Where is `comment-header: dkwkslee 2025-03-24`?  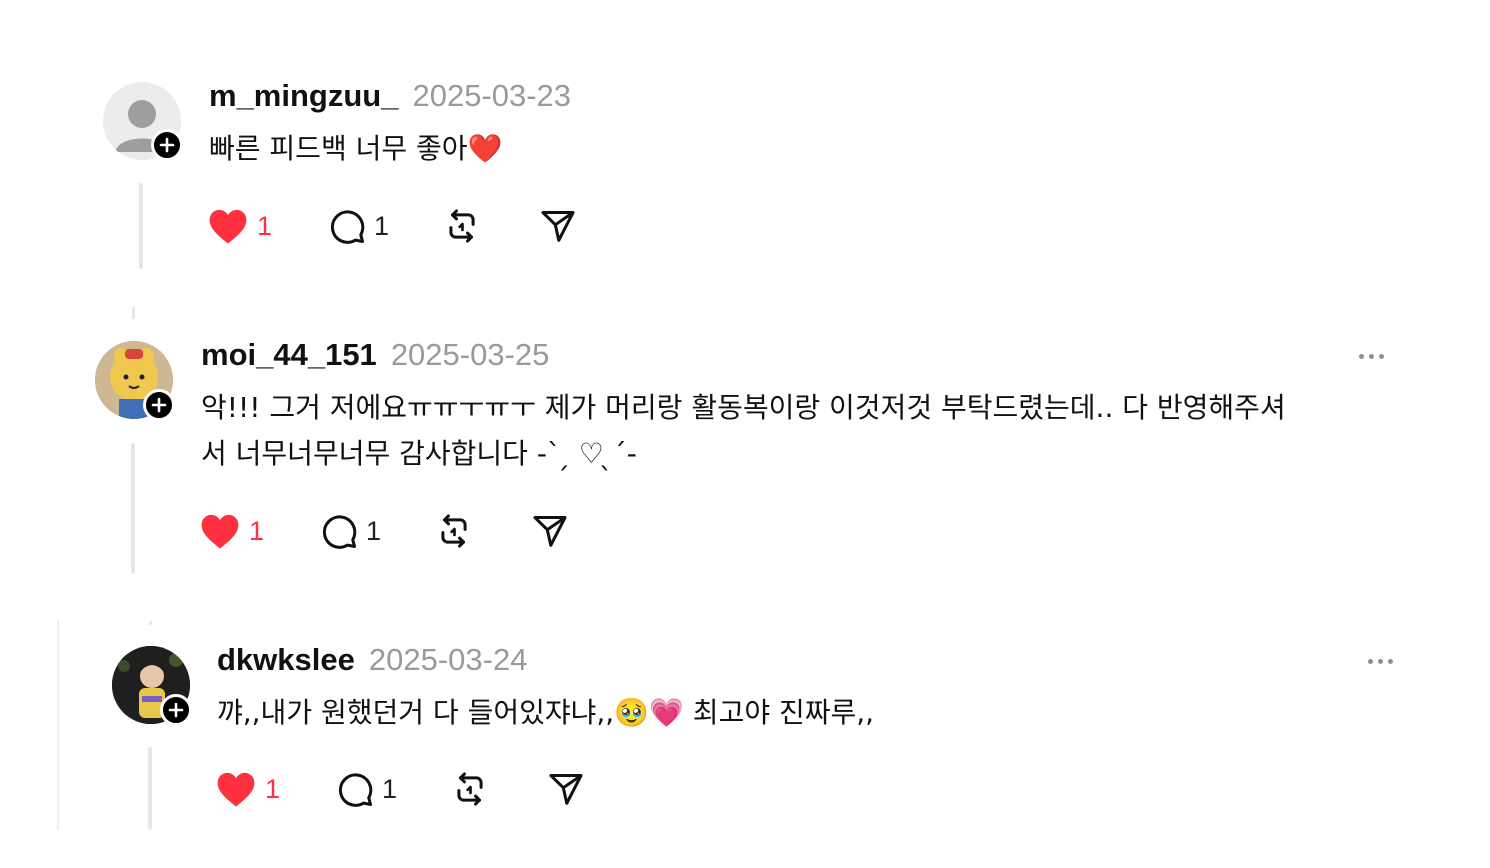 comment-header: dkwkslee 2025-03-24 is located at coordinates (372, 660).